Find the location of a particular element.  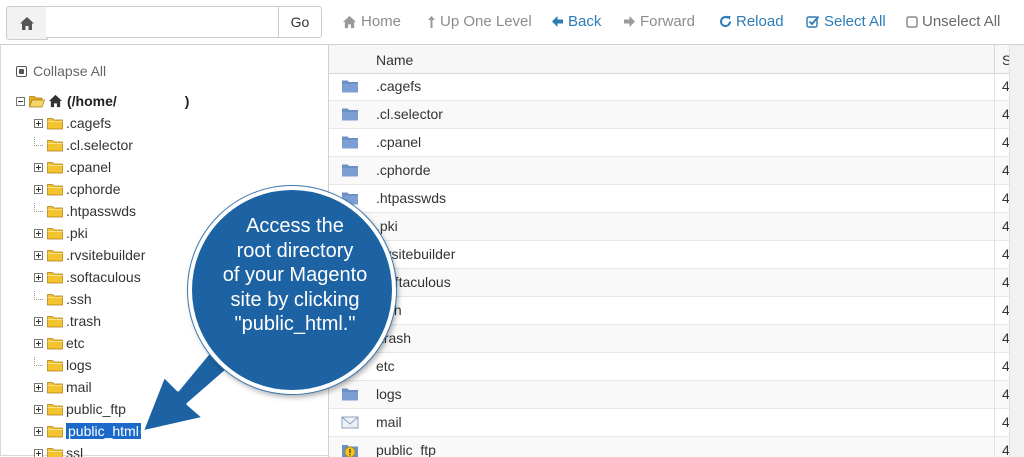

callout-line-3: of your Magento is located at coordinates (295, 275).